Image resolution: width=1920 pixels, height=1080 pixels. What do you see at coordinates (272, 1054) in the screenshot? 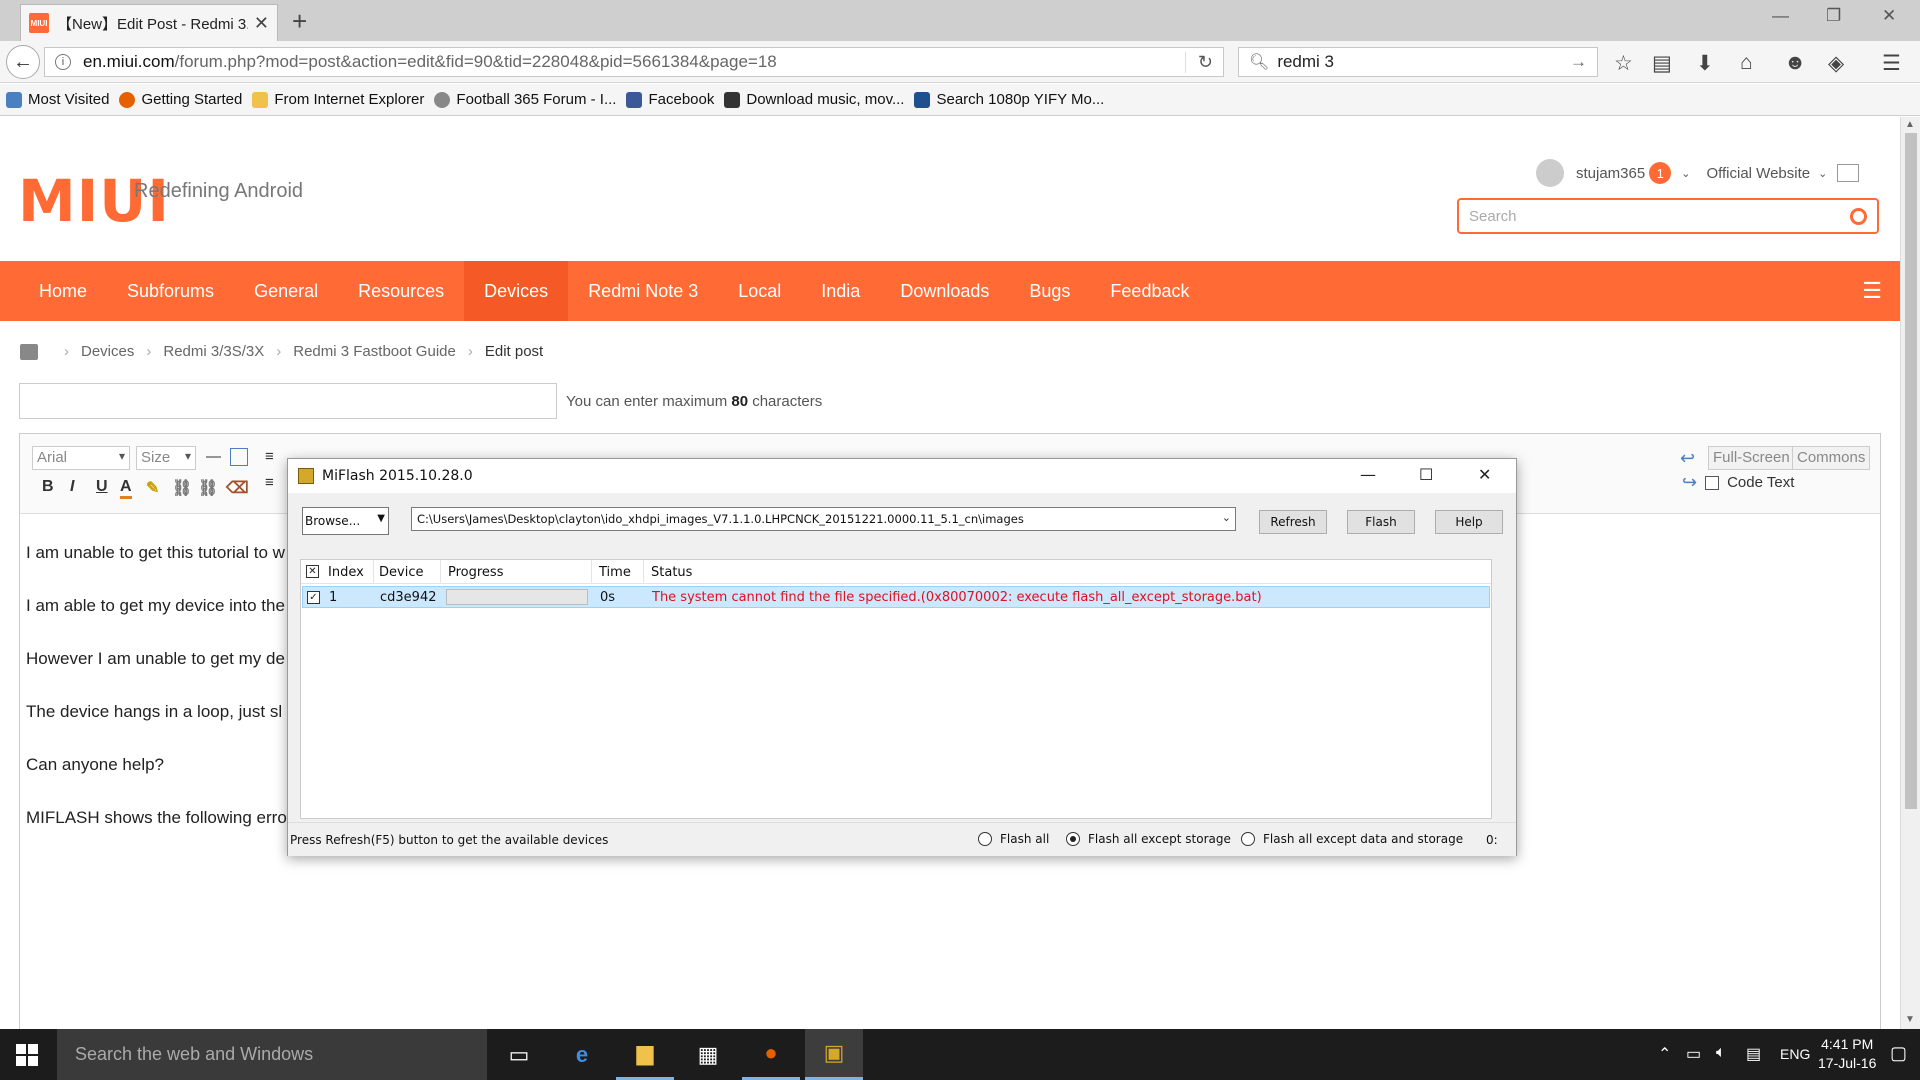
I see `cortana-search-input: Search the web and Windows` at bounding box center [272, 1054].